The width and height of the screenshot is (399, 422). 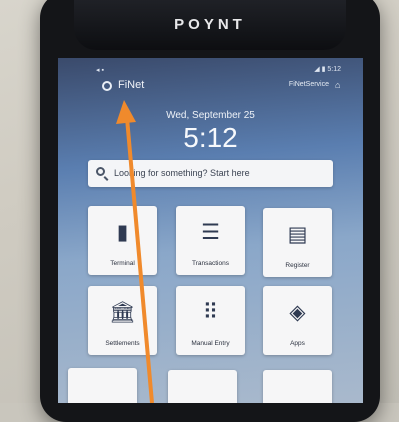 I want to click on annotation-arrow, so click(x=135, y=251).